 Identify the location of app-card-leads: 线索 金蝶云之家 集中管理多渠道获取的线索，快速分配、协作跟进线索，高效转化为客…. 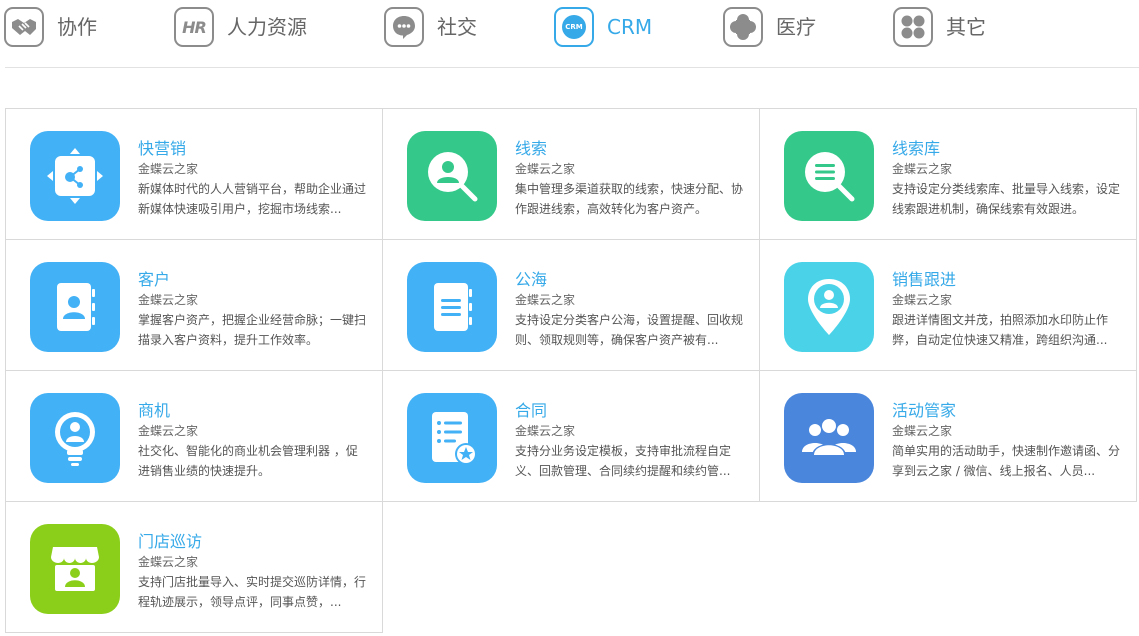
(571, 174).